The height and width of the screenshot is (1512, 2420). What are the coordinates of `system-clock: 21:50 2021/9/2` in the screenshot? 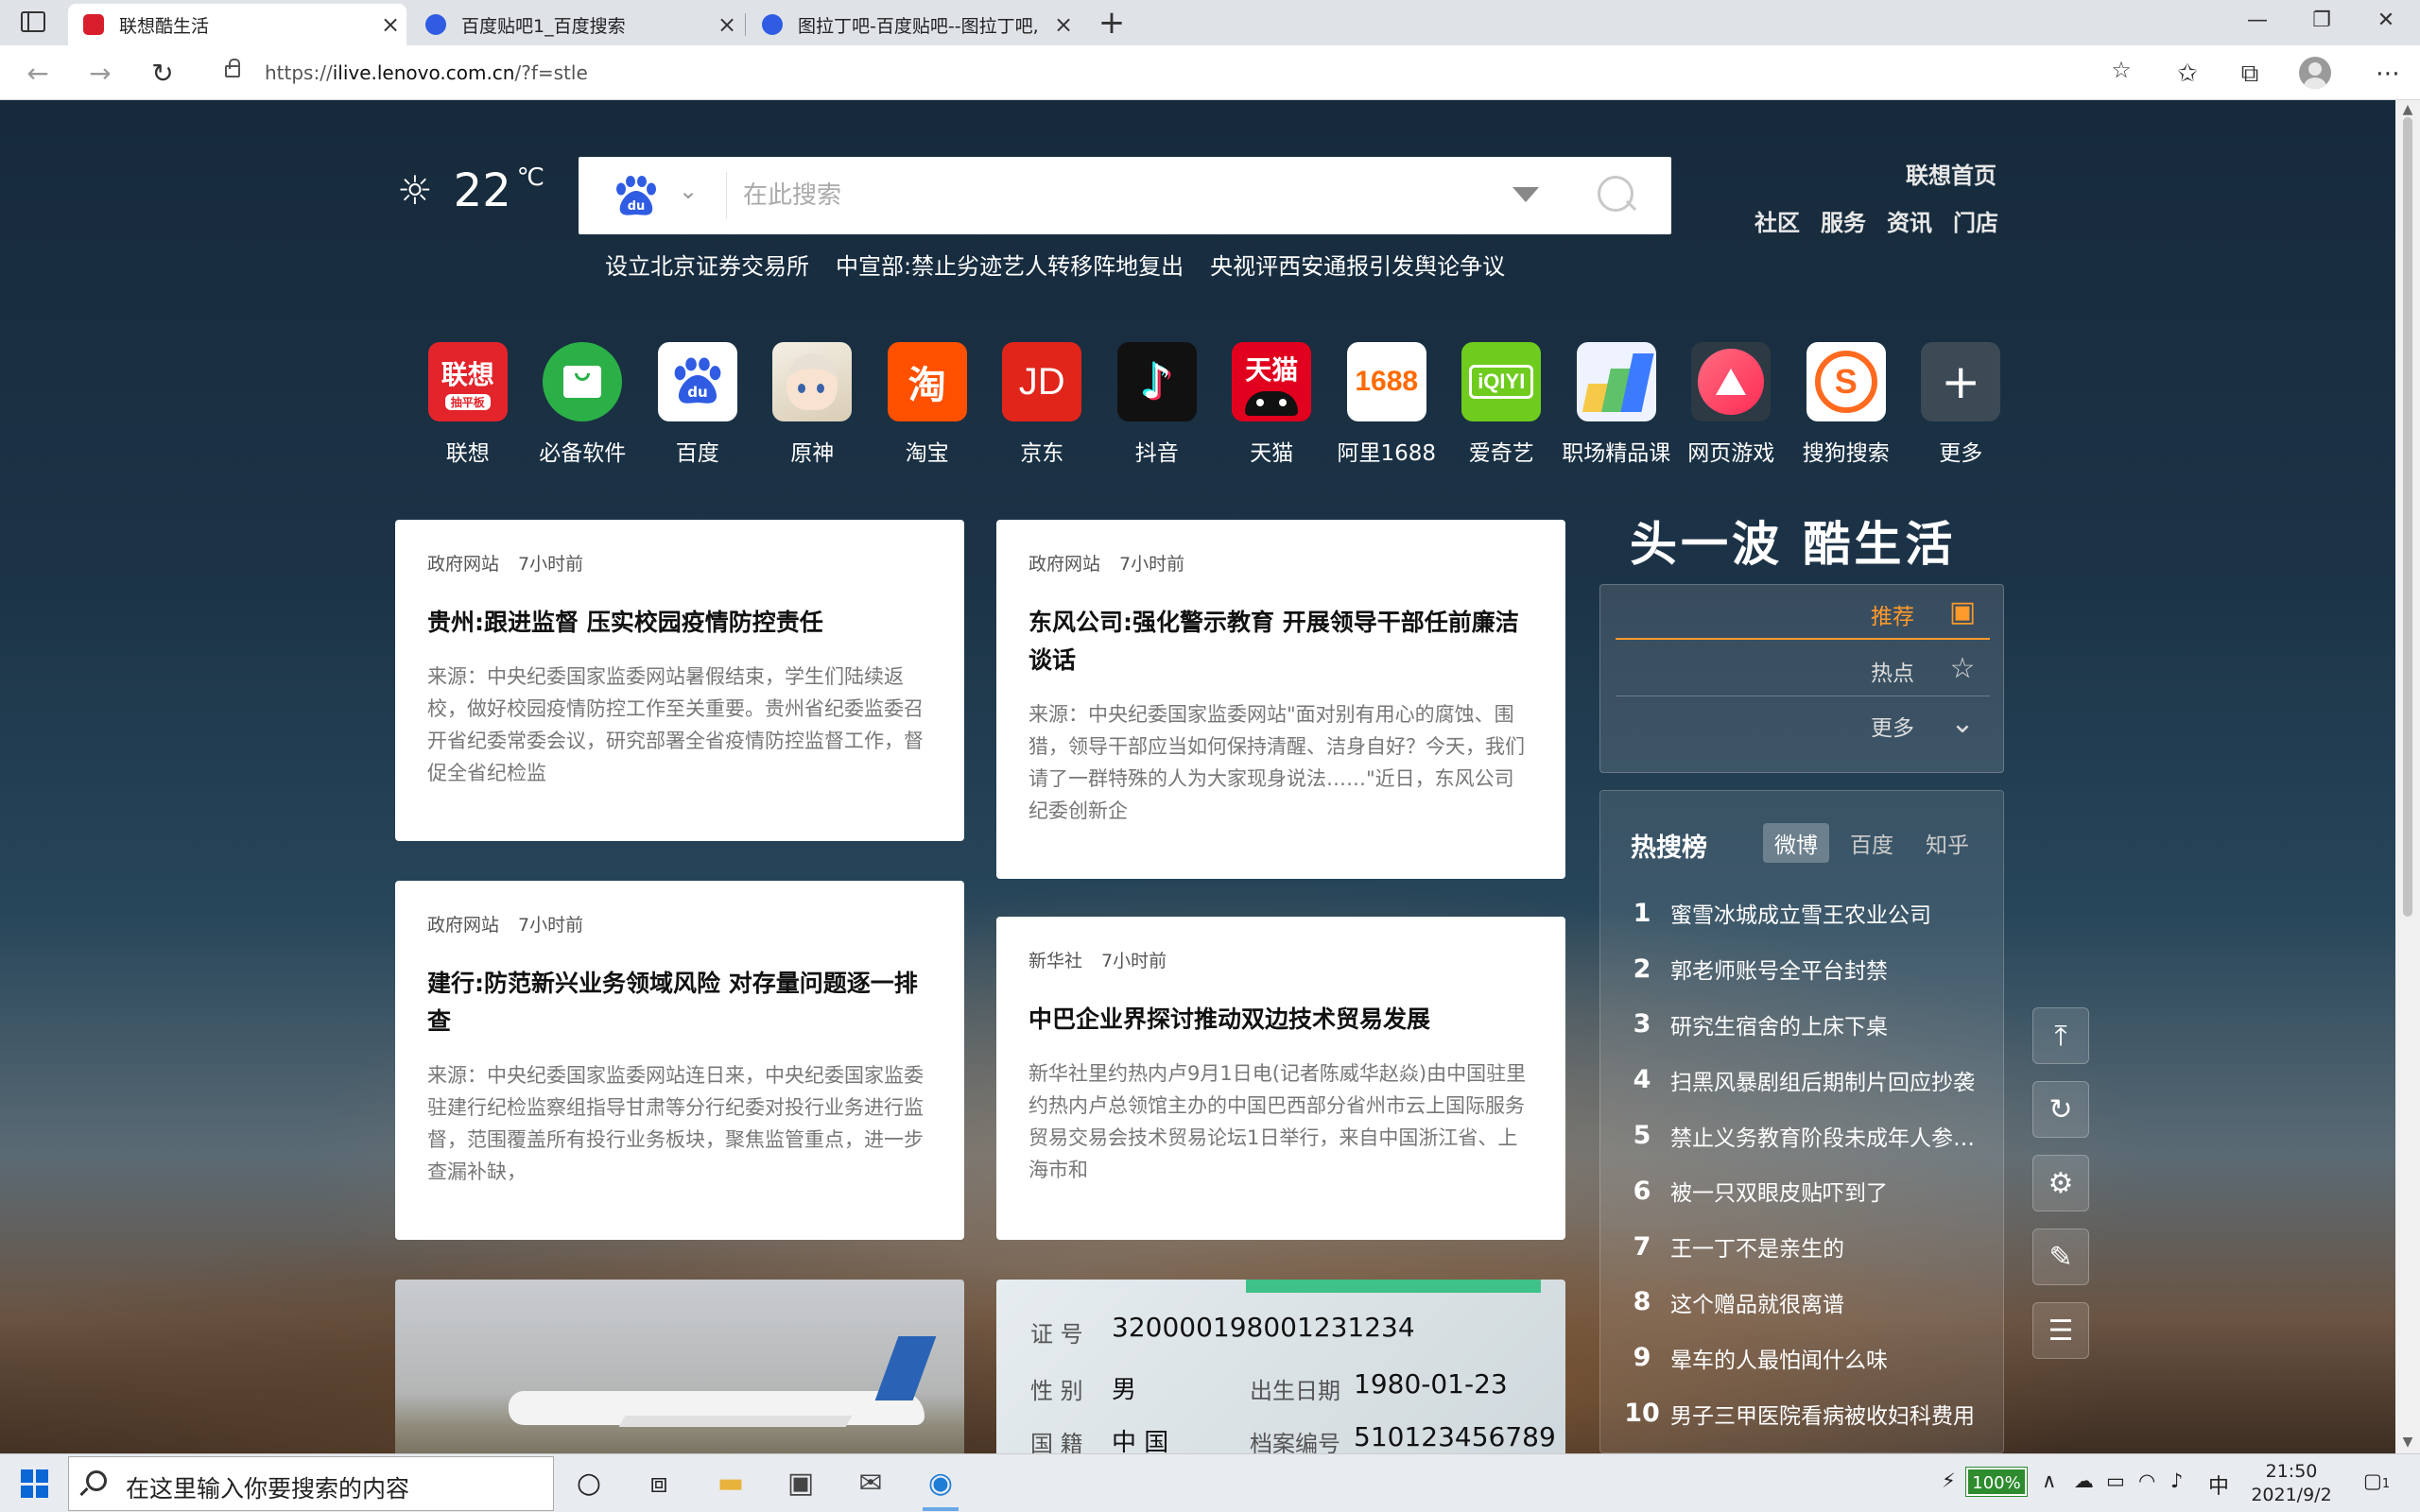 It's located at (2291, 1483).